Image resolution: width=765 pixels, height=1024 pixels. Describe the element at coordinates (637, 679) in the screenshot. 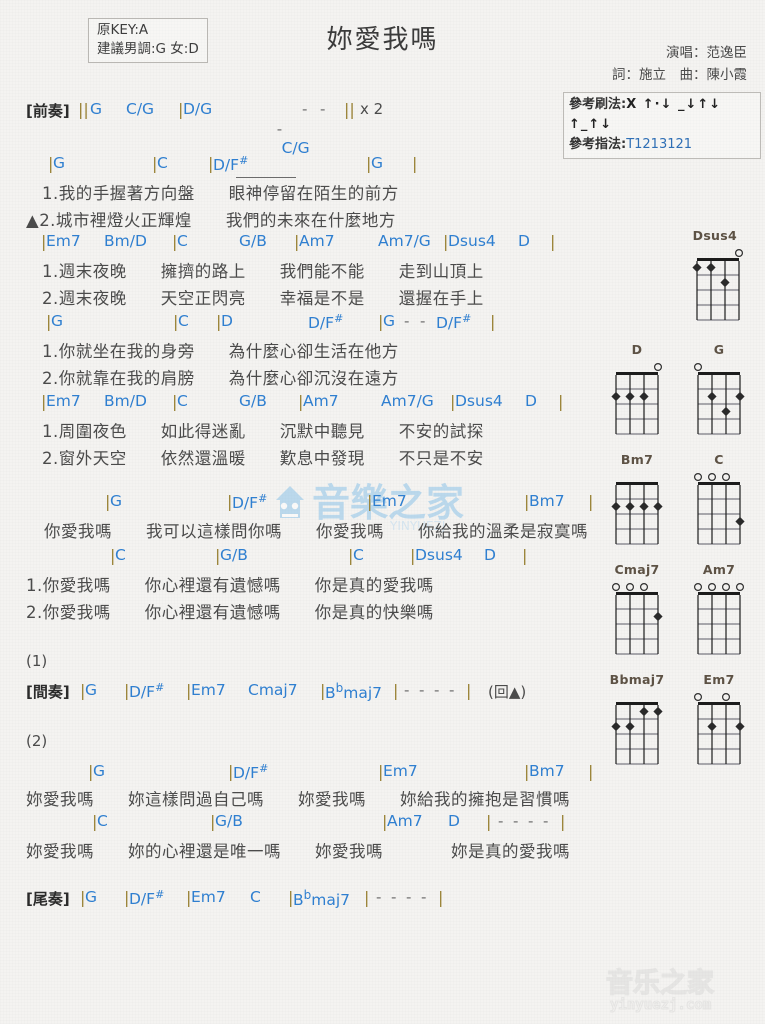

I see `chord-diagram-name: Bbmaj7` at that location.